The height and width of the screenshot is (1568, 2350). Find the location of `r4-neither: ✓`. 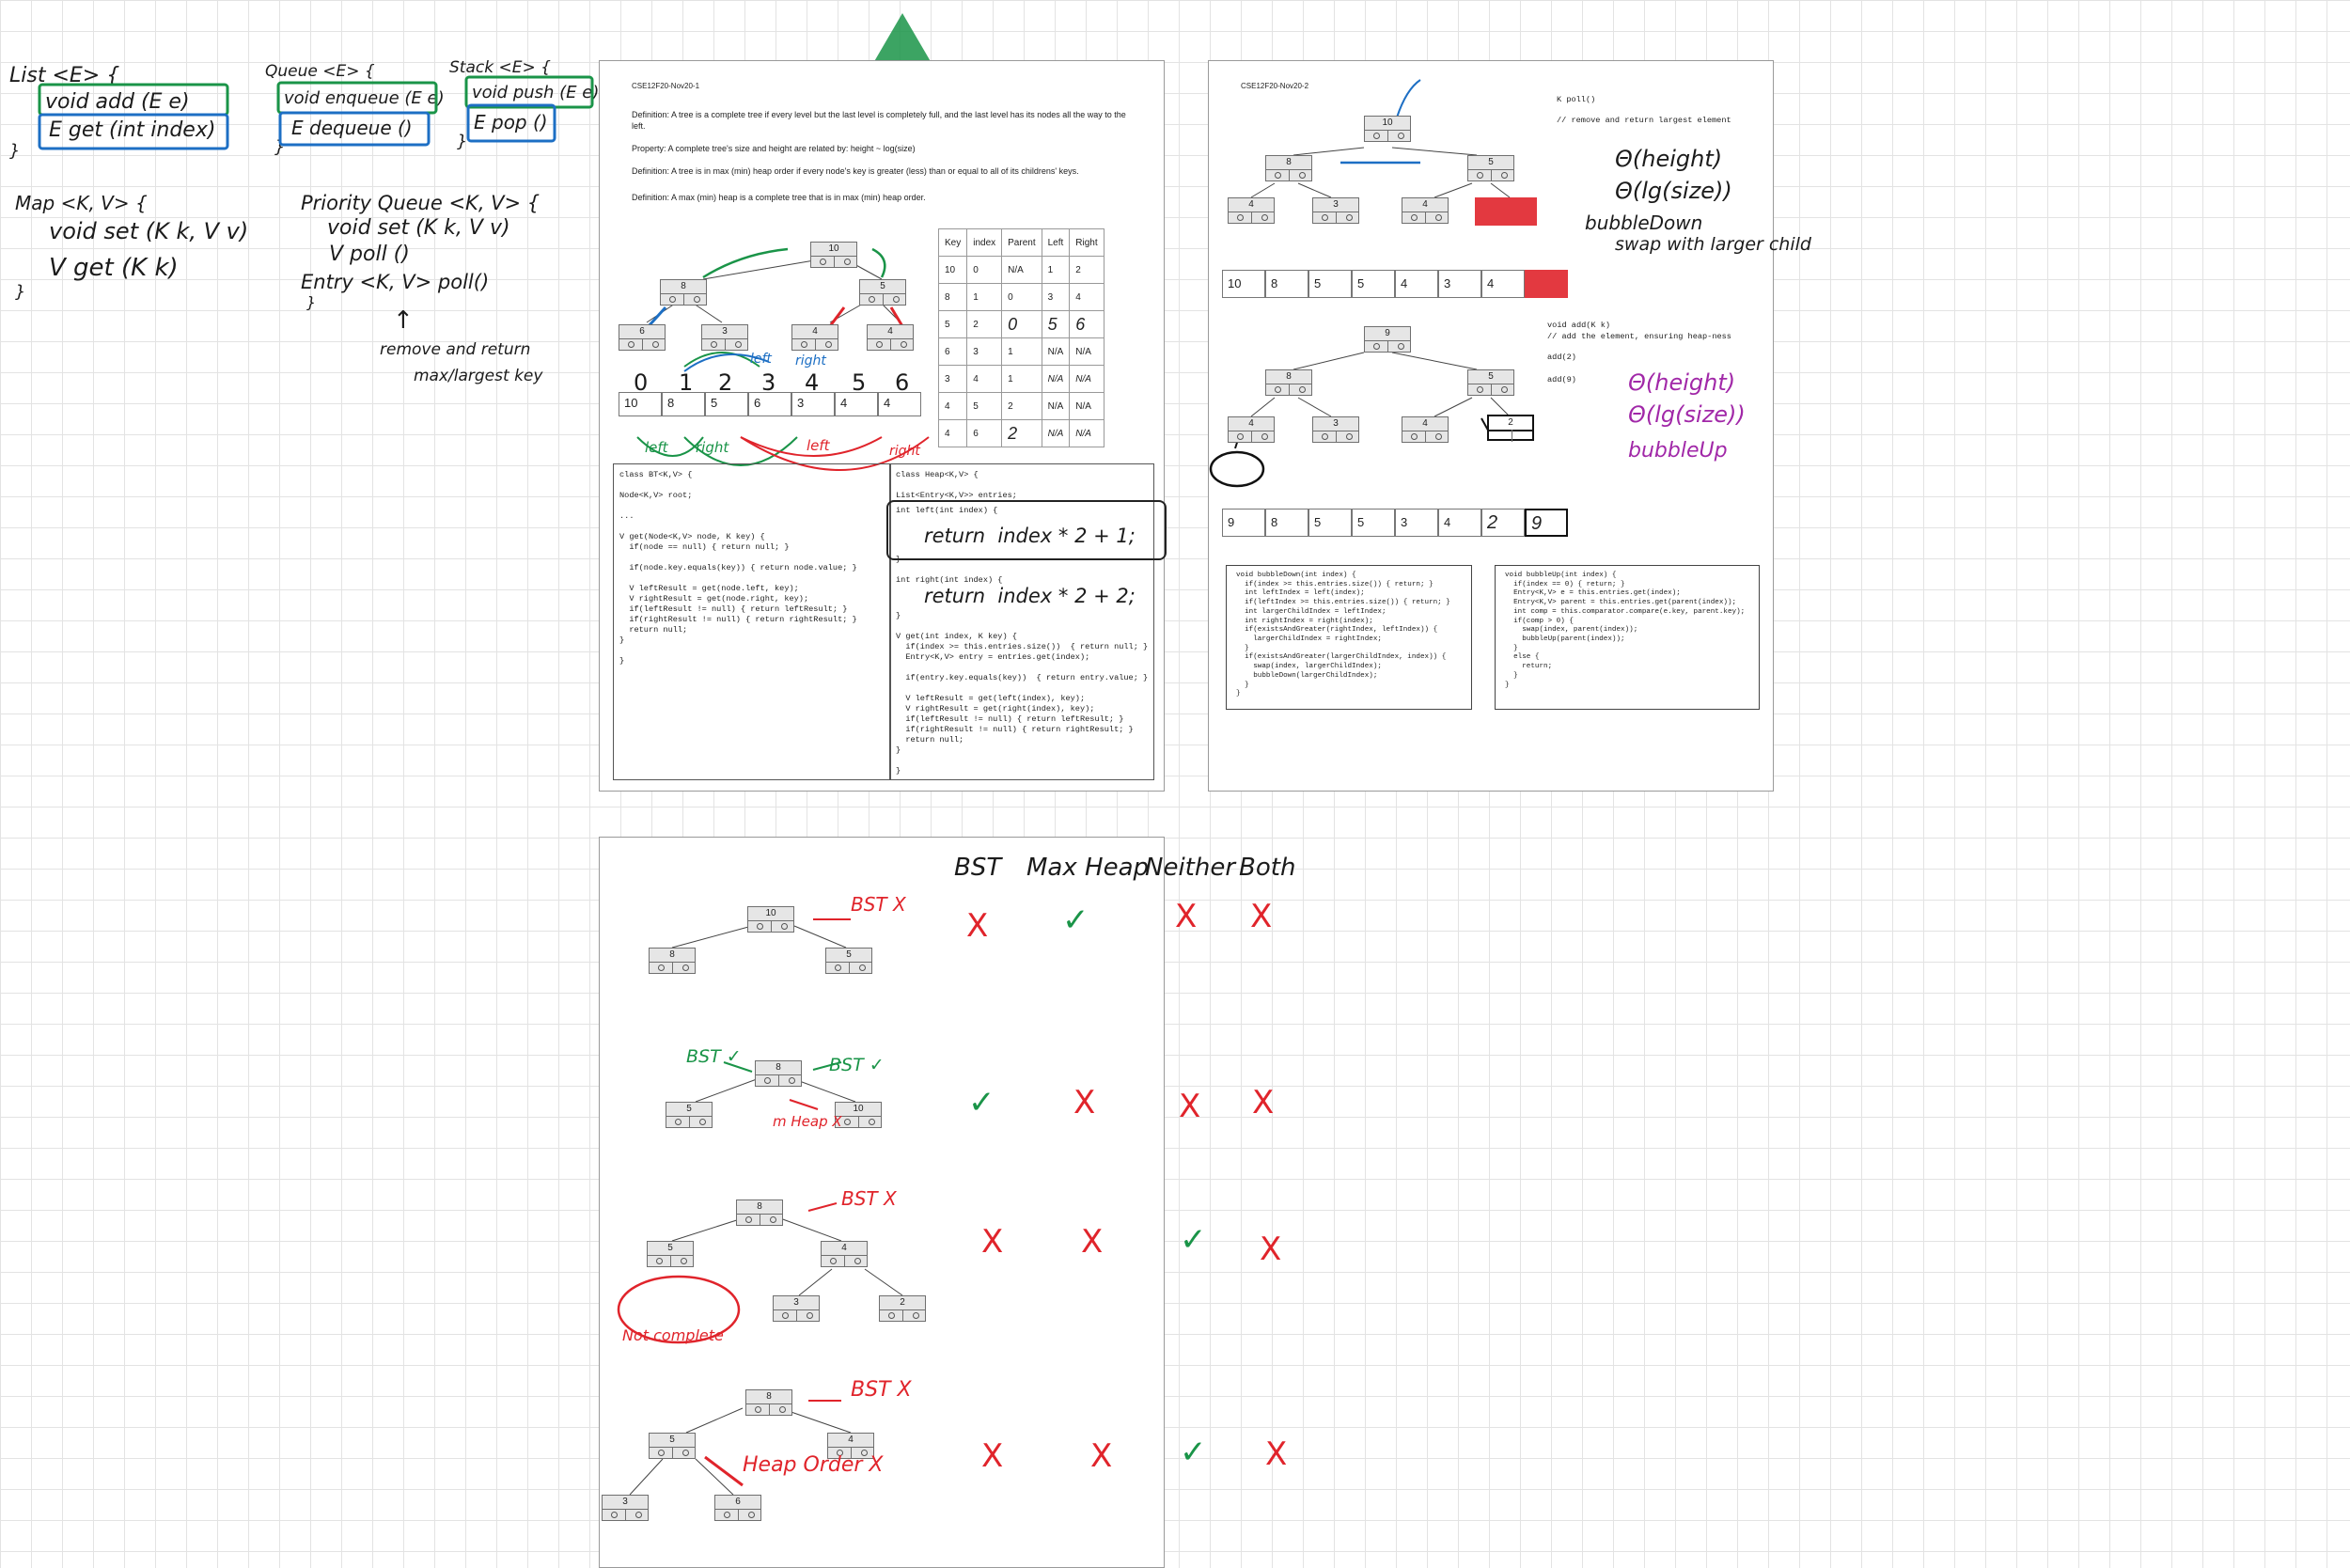

r4-neither: ✓ is located at coordinates (1193, 1452).